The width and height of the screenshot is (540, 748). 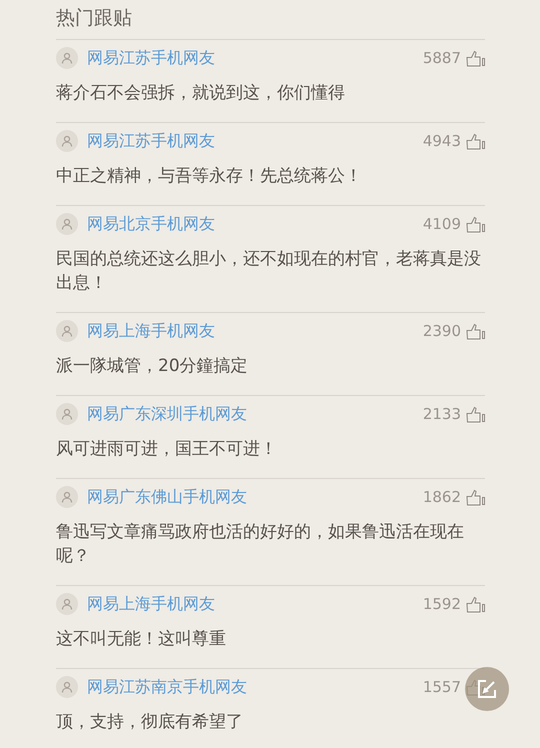 What do you see at coordinates (269, 271) in the screenshot?
I see `comment-text: 民国的总统还这么胆小，还不如现在的村官，老蒋真是没出息！` at bounding box center [269, 271].